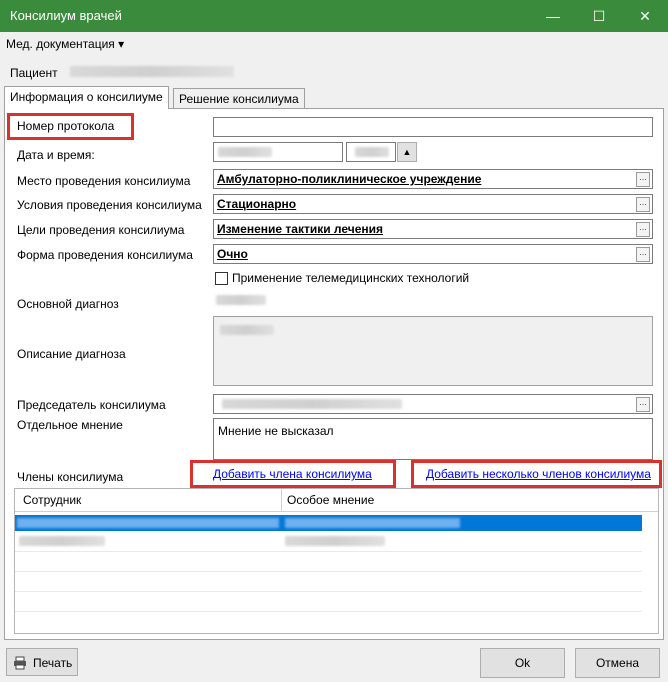 The image size is (668, 682). Describe the element at coordinates (66, 126) in the screenshot. I see `protocol-number-label: Номер протокола` at that location.